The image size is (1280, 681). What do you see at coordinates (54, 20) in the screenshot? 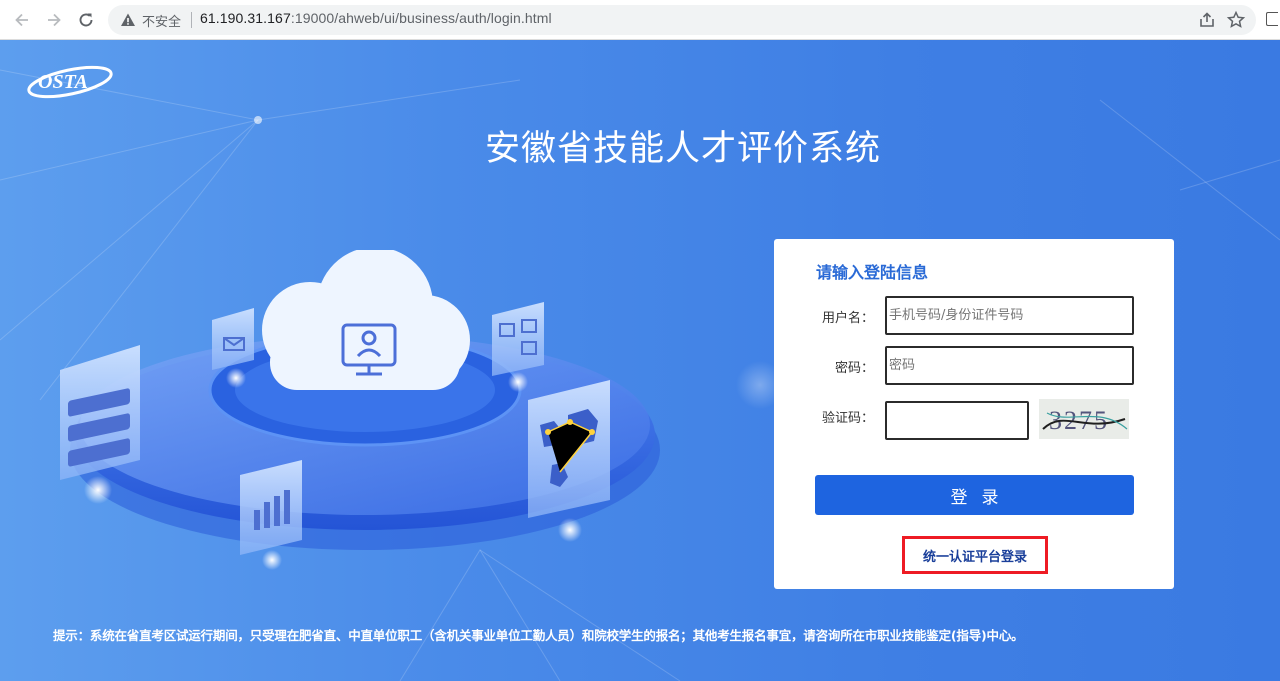
I see `forward-arrow-icon` at bounding box center [54, 20].